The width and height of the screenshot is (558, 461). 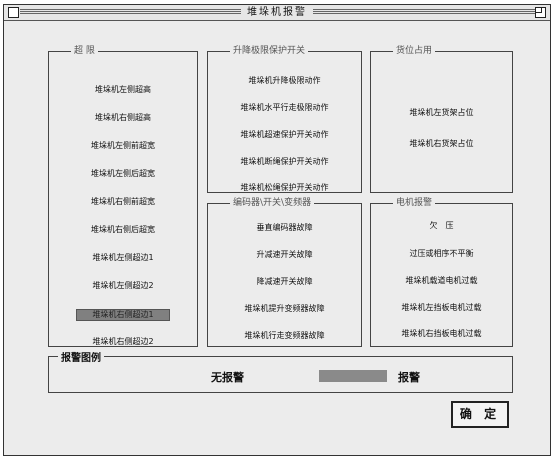 I want to click on alarm-item: 堆垛机超速保护开关动作, so click(x=284, y=134).